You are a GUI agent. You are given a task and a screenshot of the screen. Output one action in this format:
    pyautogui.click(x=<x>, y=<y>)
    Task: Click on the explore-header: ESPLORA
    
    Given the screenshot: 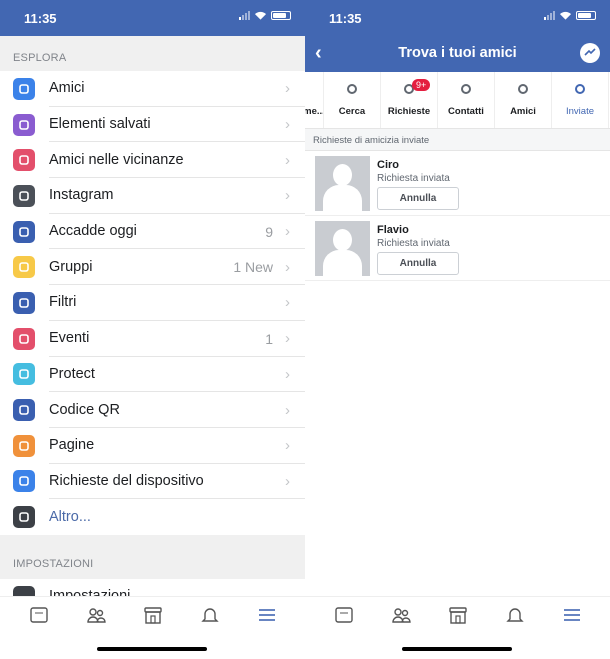 What is the action you would take?
    pyautogui.click(x=40, y=58)
    